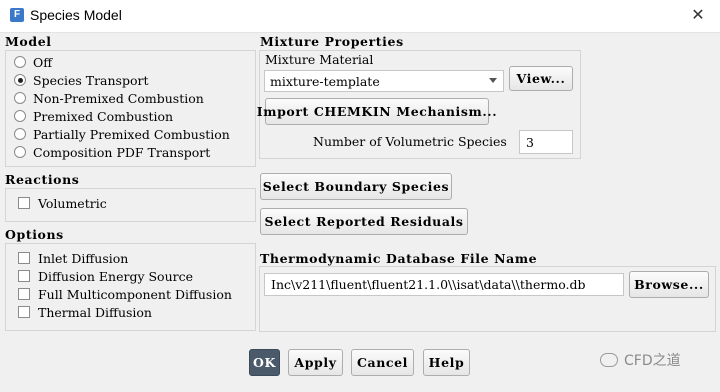 This screenshot has height=392, width=720. I want to click on num-species-input: 3, so click(546, 142).